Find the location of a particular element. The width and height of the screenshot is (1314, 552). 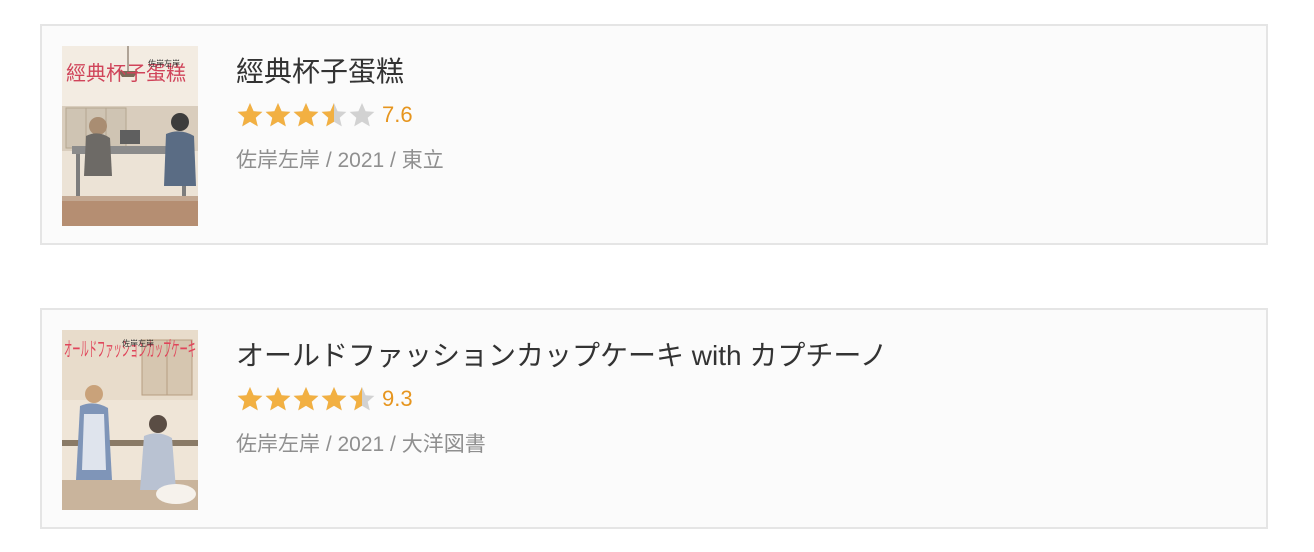

book-title: 經典杯子蛋糕 is located at coordinates (340, 72).